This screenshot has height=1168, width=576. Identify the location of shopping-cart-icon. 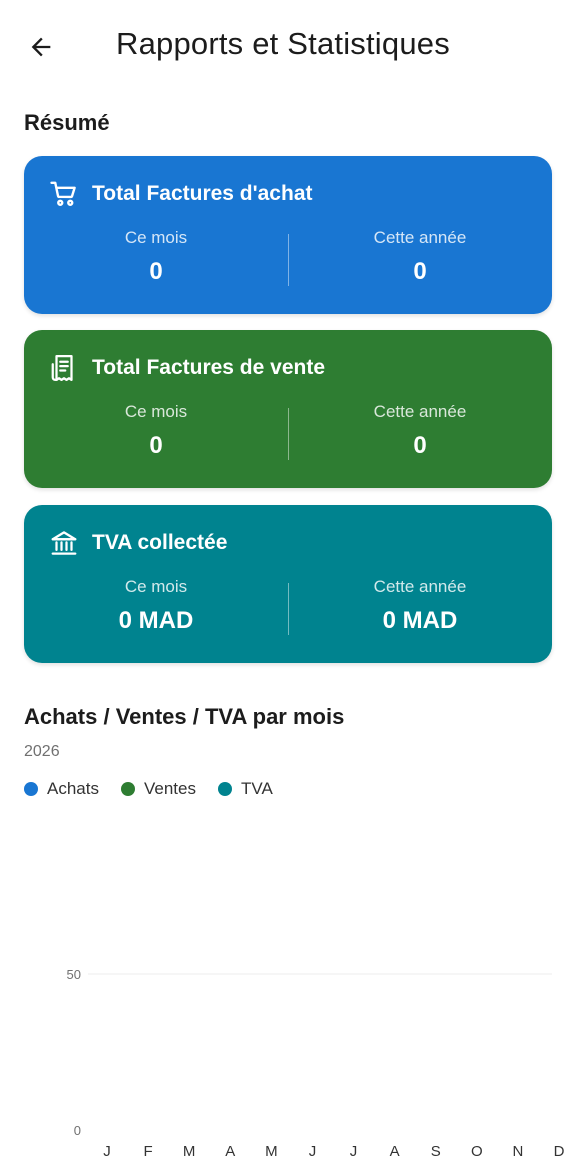
(64, 194).